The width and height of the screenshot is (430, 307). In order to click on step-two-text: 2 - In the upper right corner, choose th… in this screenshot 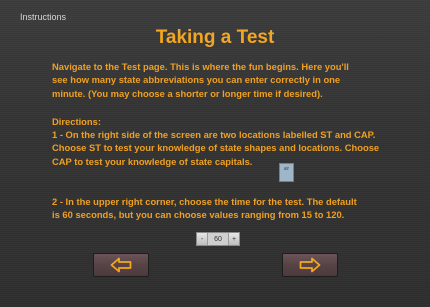, I will do `click(204, 208)`.